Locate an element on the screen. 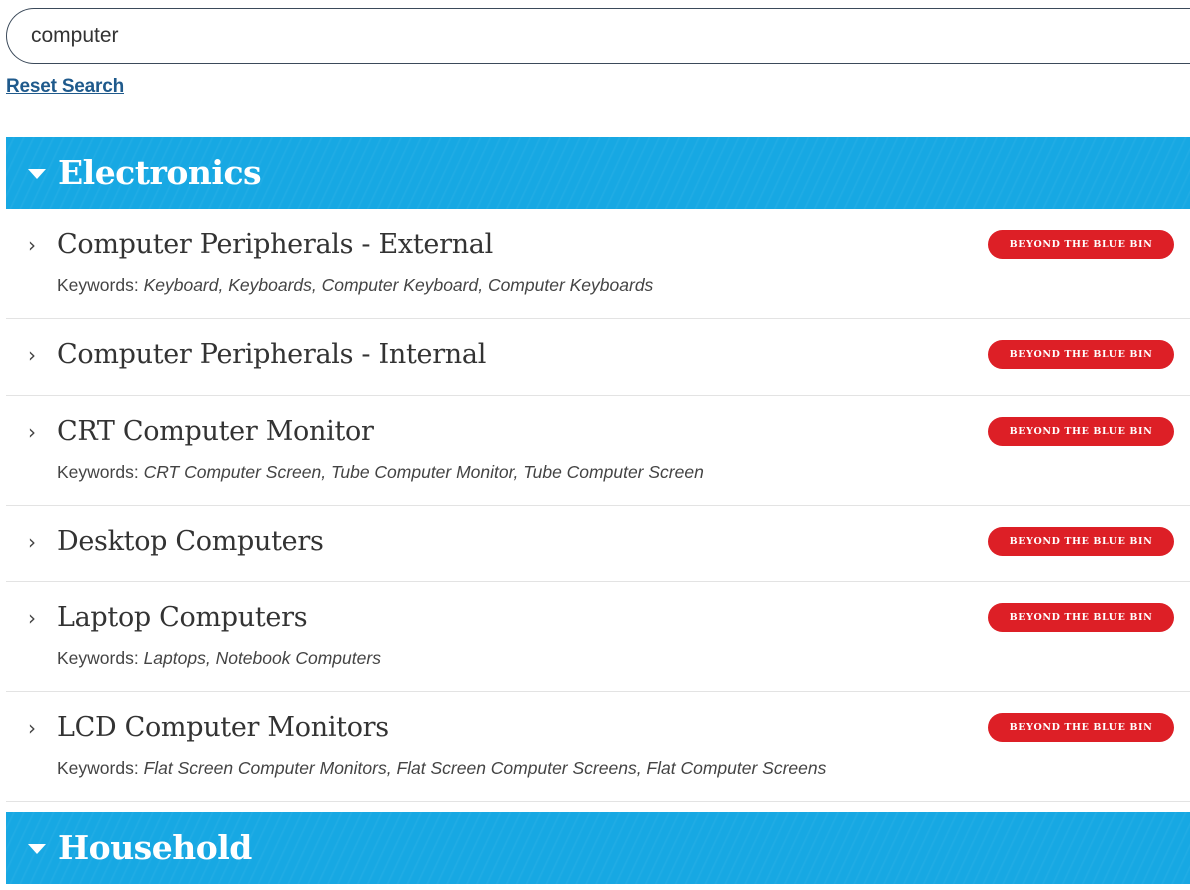  category-title: Household is located at coordinates (155, 847).